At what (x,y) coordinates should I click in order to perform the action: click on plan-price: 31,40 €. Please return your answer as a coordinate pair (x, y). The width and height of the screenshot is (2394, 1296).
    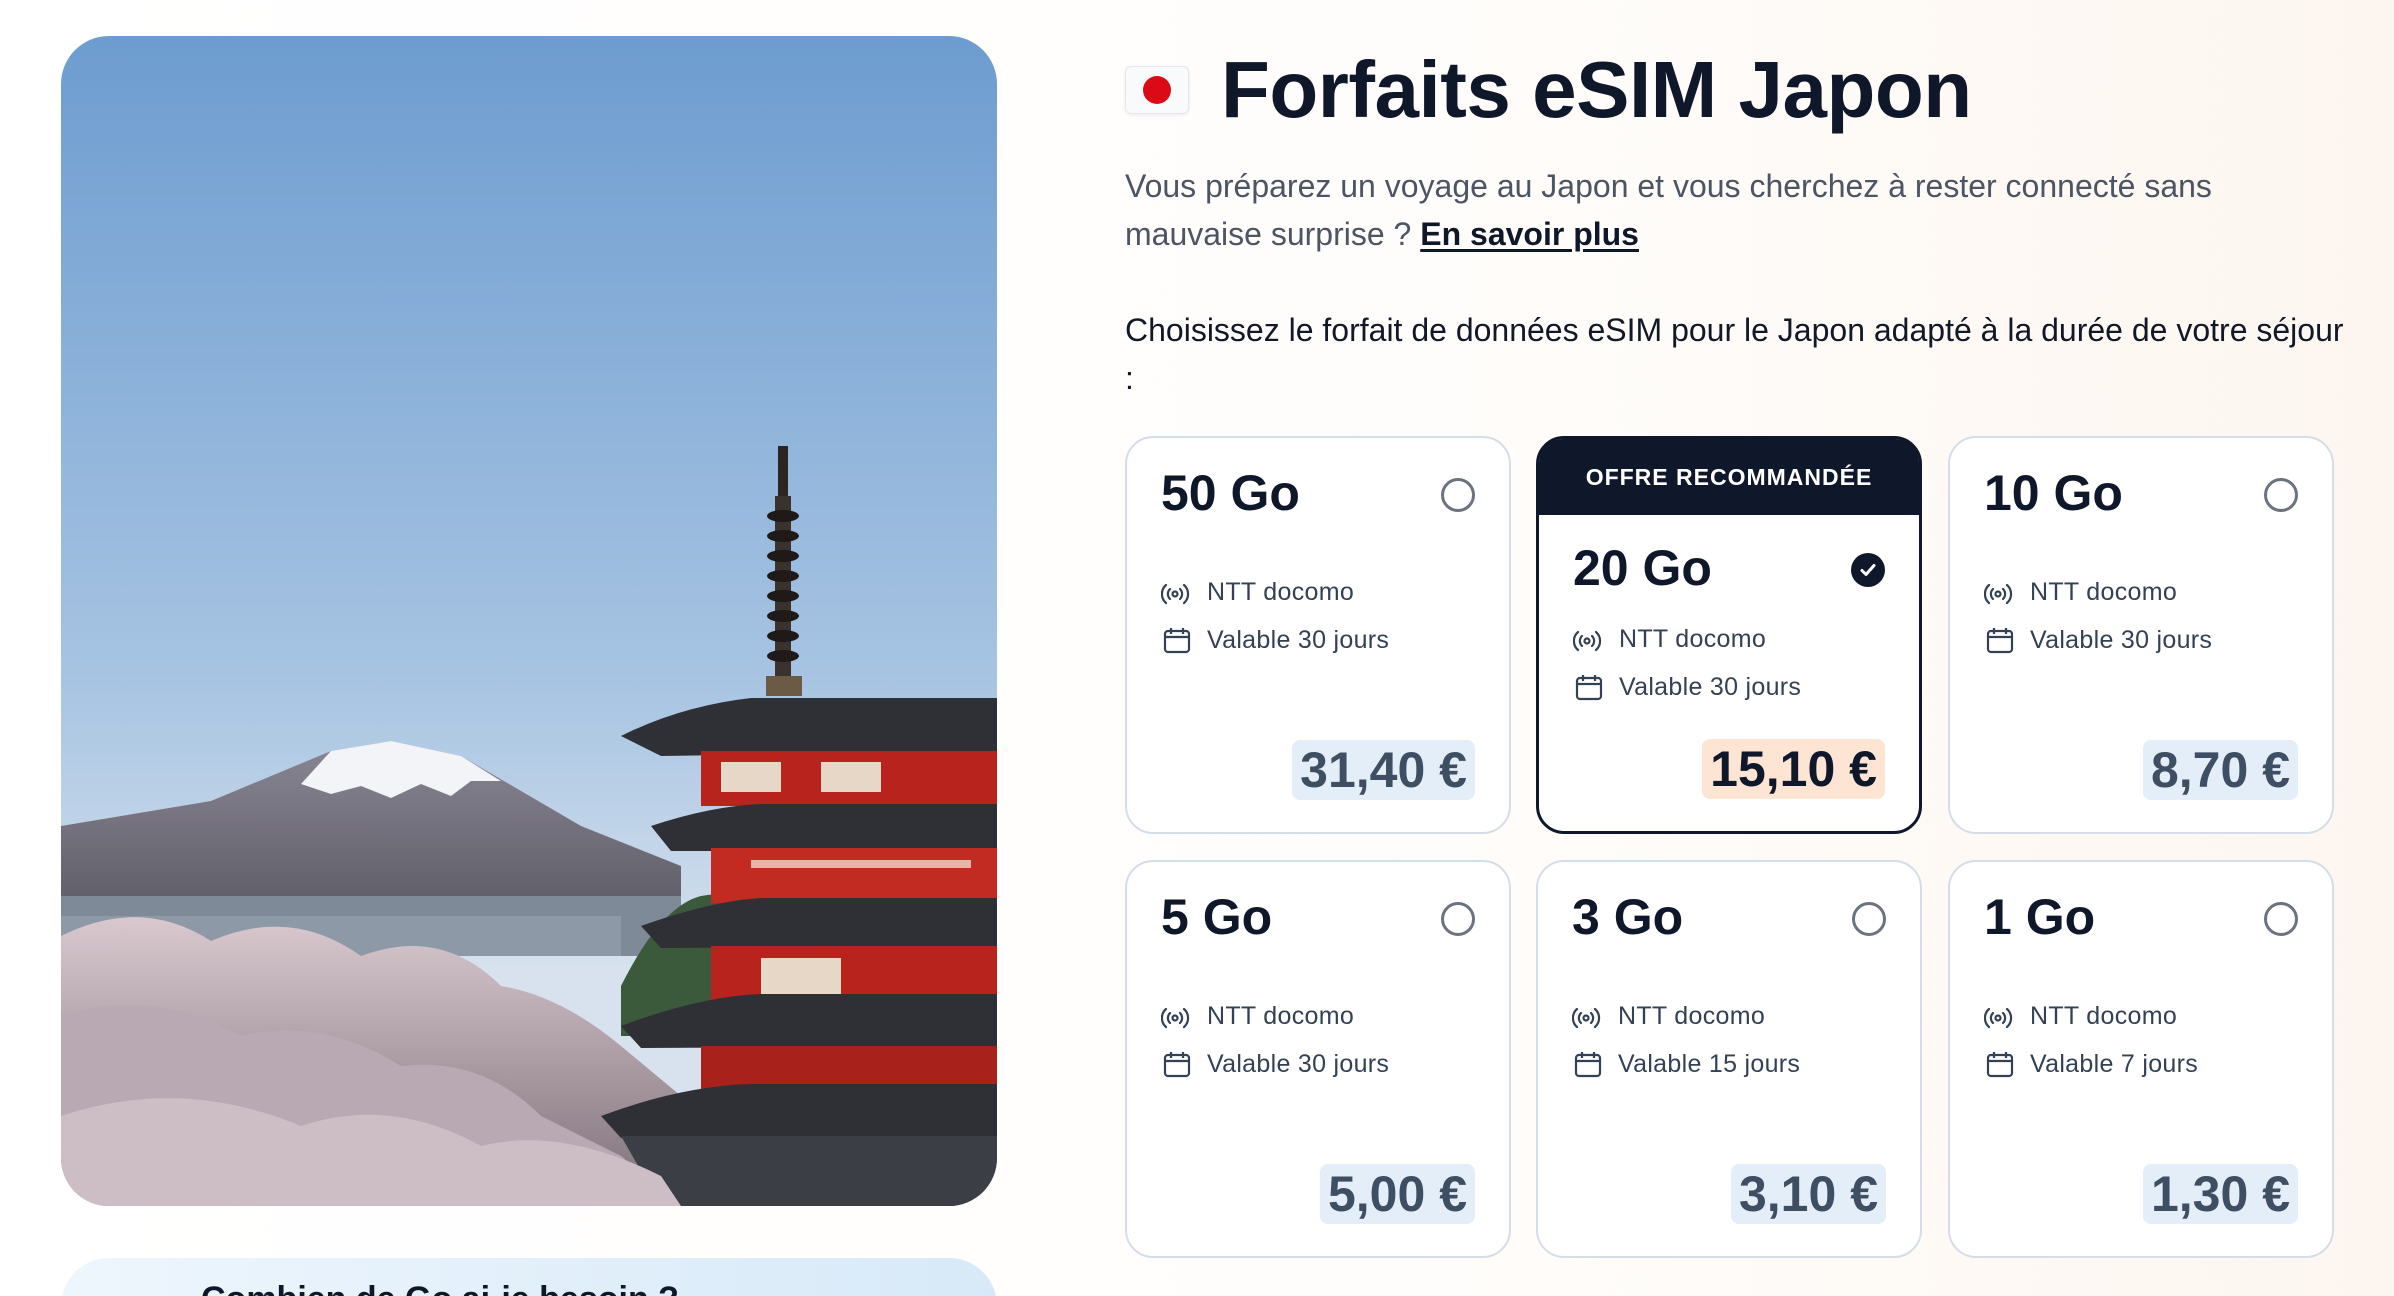
    Looking at the image, I should click on (1383, 770).